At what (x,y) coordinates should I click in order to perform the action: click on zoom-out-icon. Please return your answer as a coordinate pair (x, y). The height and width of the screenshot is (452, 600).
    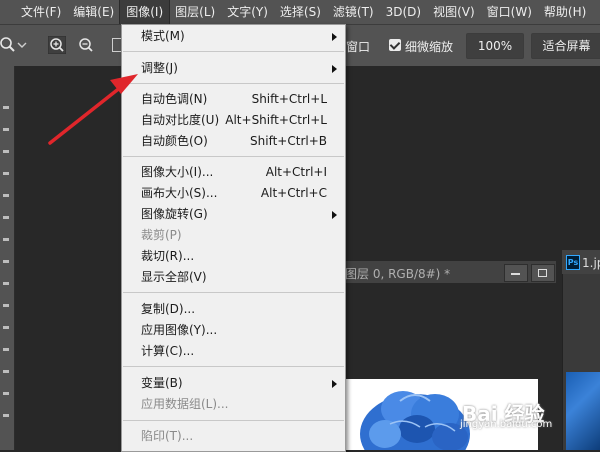
    Looking at the image, I should click on (86, 45).